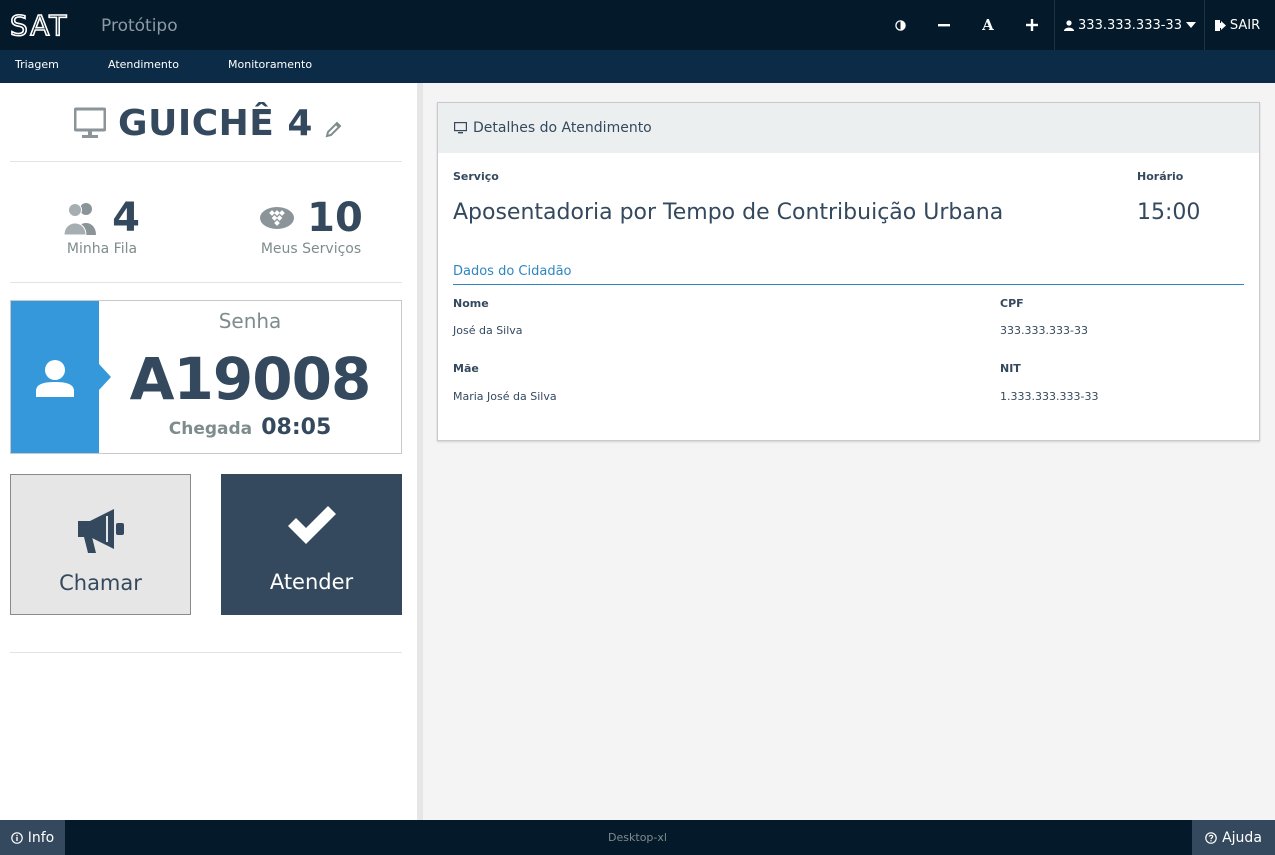 The image size is (1275, 855). Describe the element at coordinates (1069, 25) in the screenshot. I see `user-icon` at that location.